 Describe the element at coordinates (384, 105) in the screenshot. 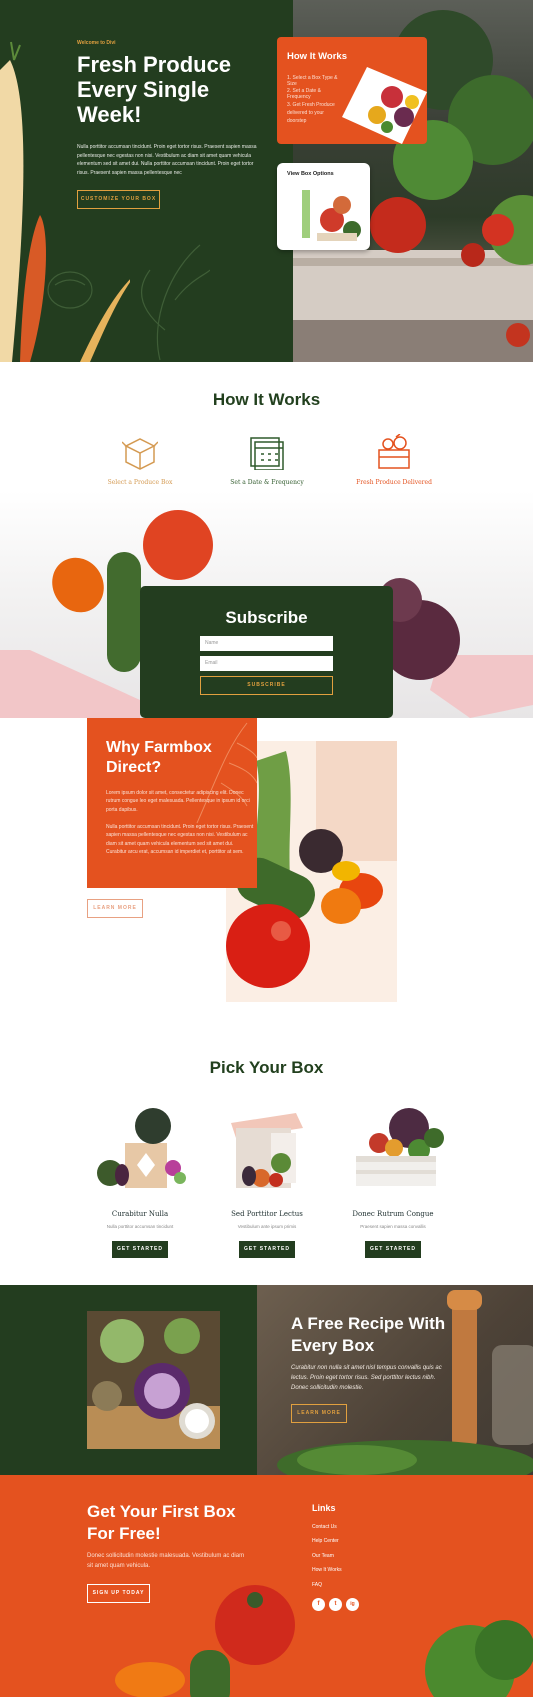

I see `produce-box-photo` at that location.